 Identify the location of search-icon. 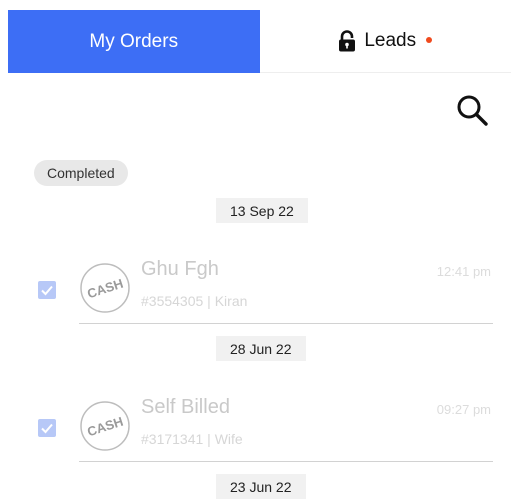
(472, 110).